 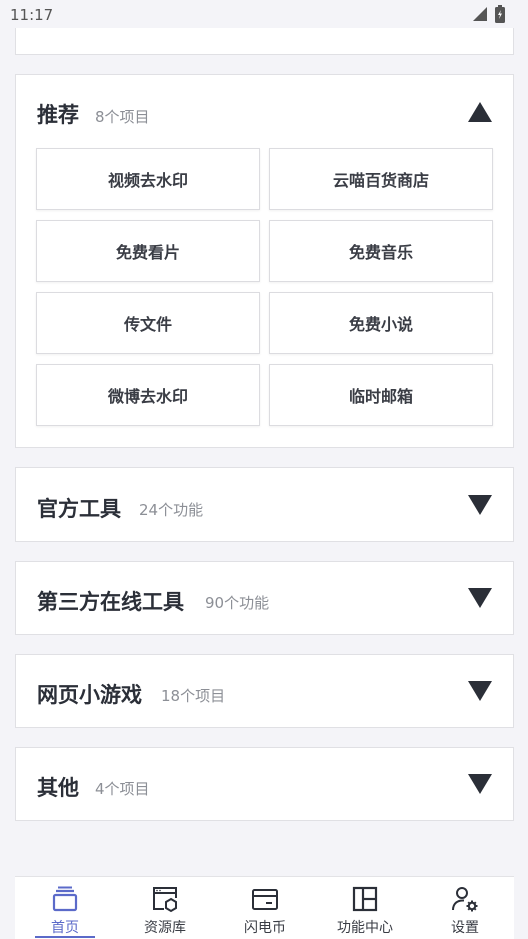 I want to click on section-title: 官方工具, so click(x=79, y=509).